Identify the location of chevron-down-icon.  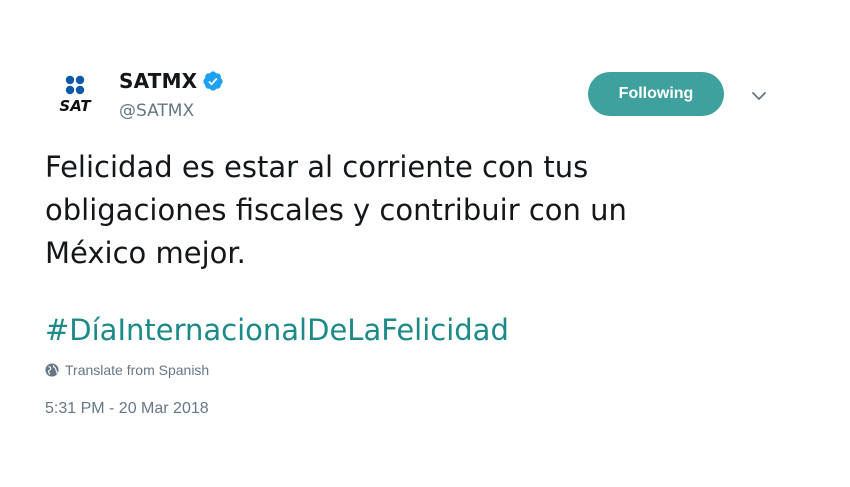
(759, 96).